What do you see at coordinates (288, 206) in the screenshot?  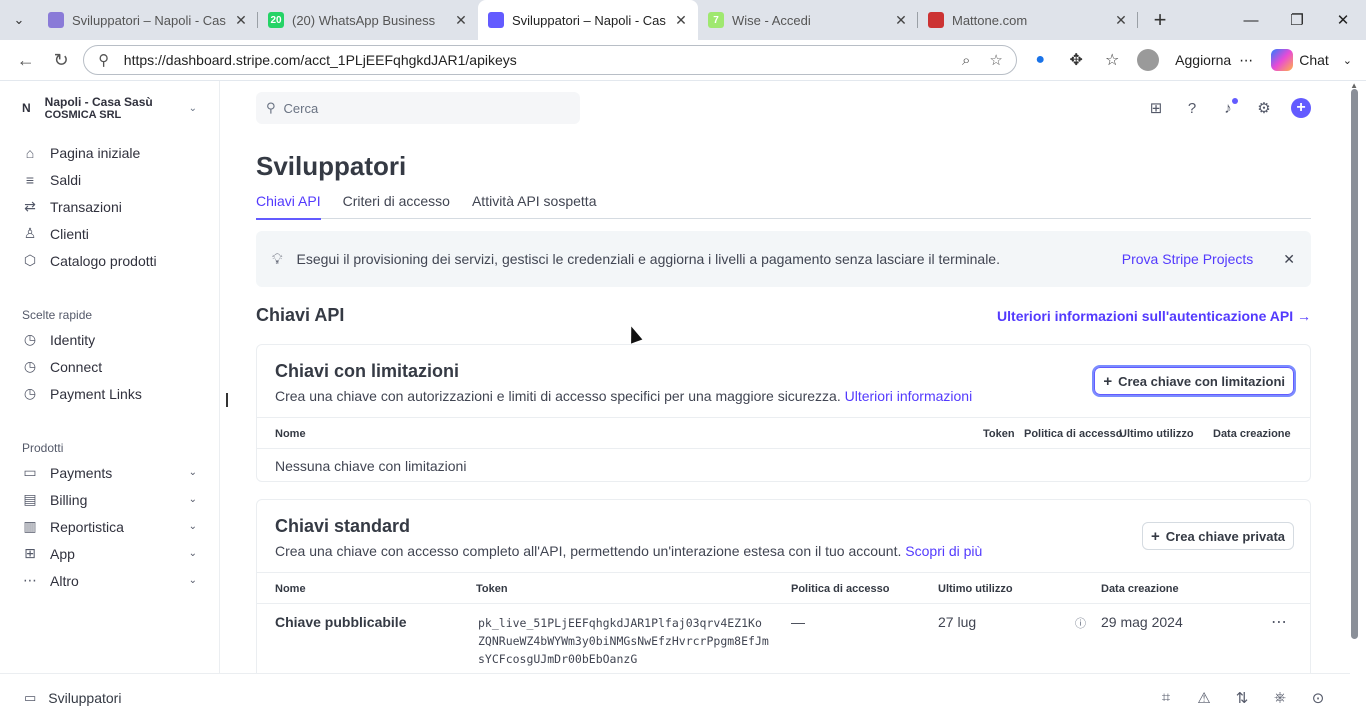 I see `tab-api-keys: Chiavi API` at bounding box center [288, 206].